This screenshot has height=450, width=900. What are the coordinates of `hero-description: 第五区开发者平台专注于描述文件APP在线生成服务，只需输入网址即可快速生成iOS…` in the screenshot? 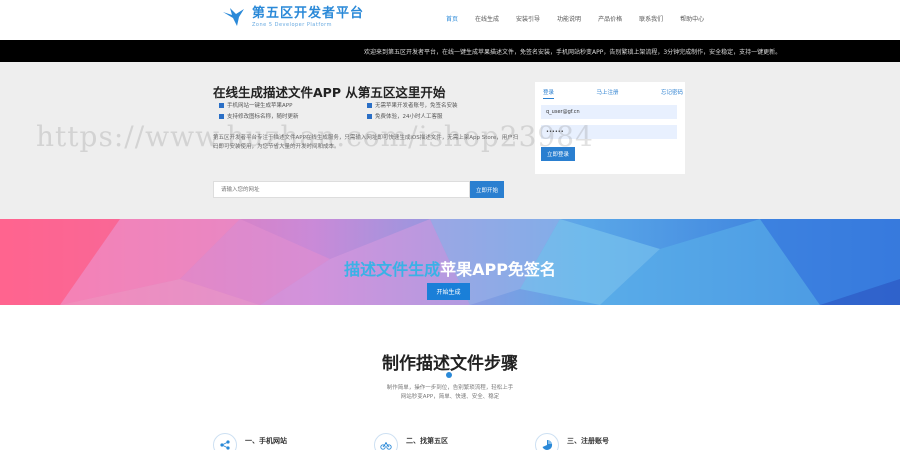 It's located at (366, 142).